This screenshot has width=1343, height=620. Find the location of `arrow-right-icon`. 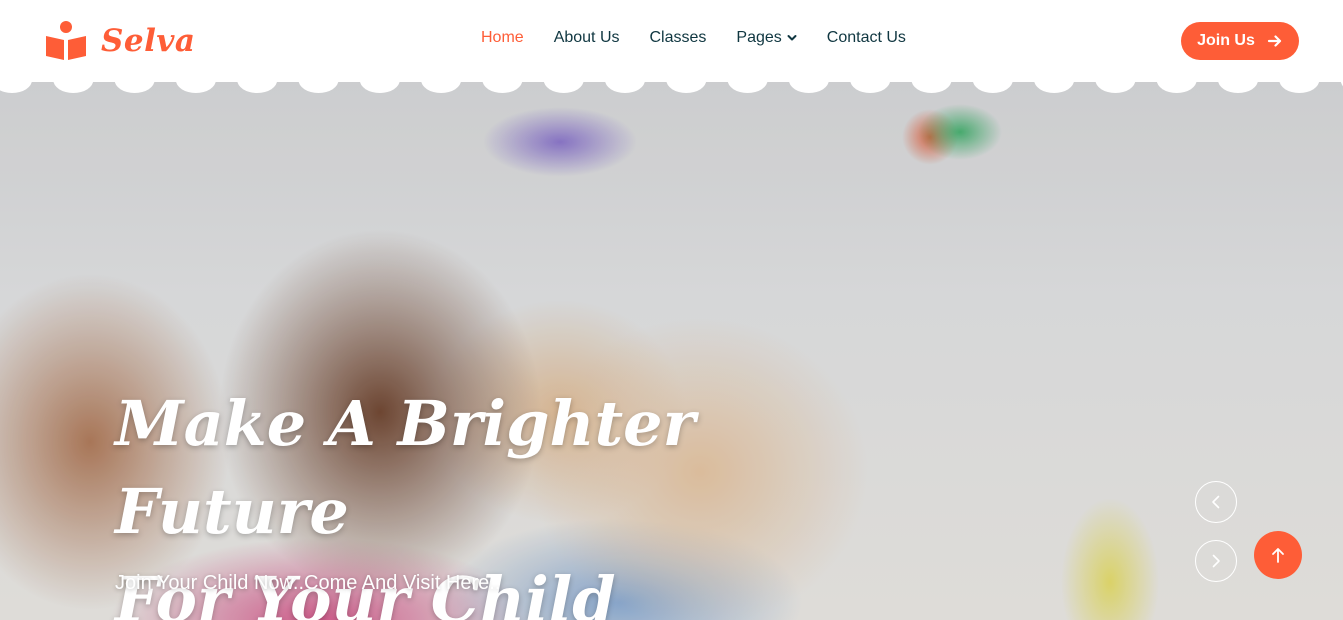

arrow-right-icon is located at coordinates (1274, 41).